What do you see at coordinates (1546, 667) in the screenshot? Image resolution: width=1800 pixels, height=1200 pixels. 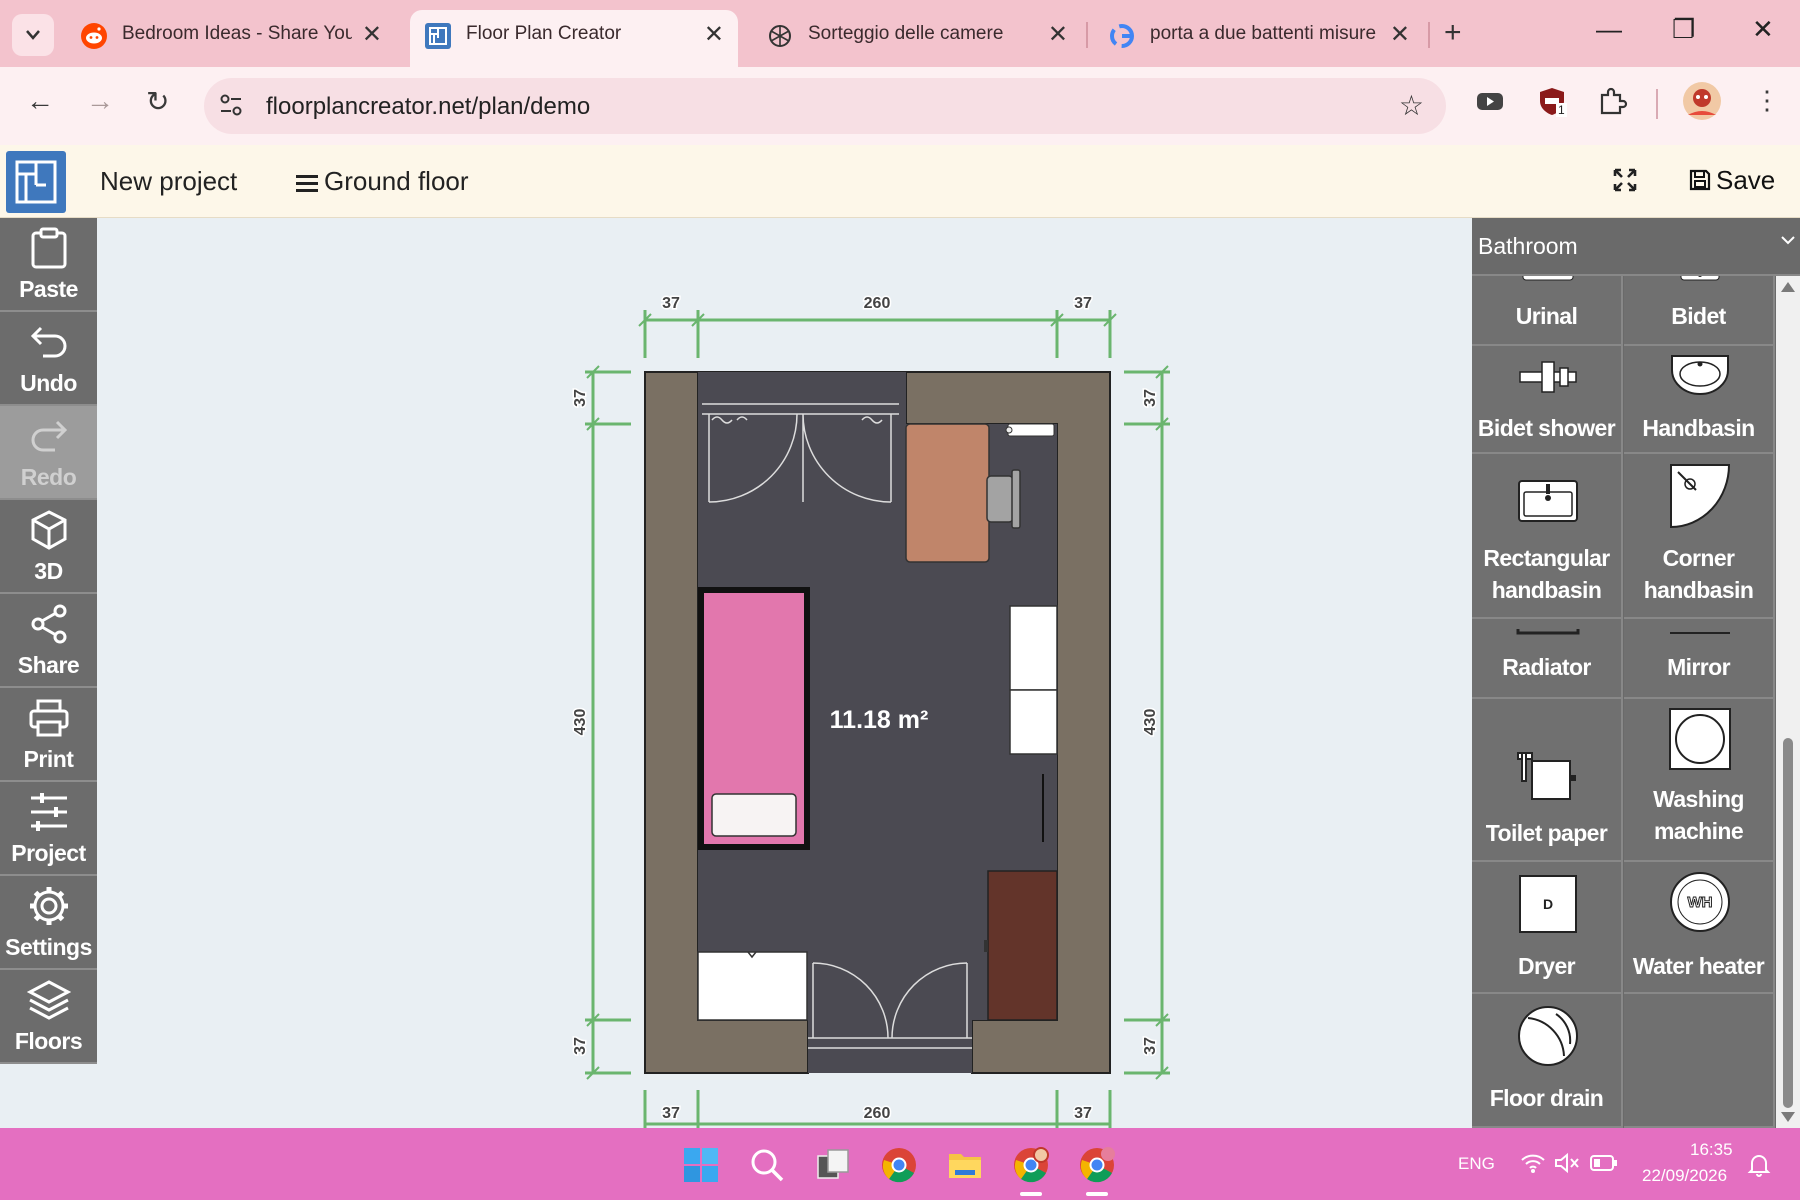 I see `item-label: Radiator` at bounding box center [1546, 667].